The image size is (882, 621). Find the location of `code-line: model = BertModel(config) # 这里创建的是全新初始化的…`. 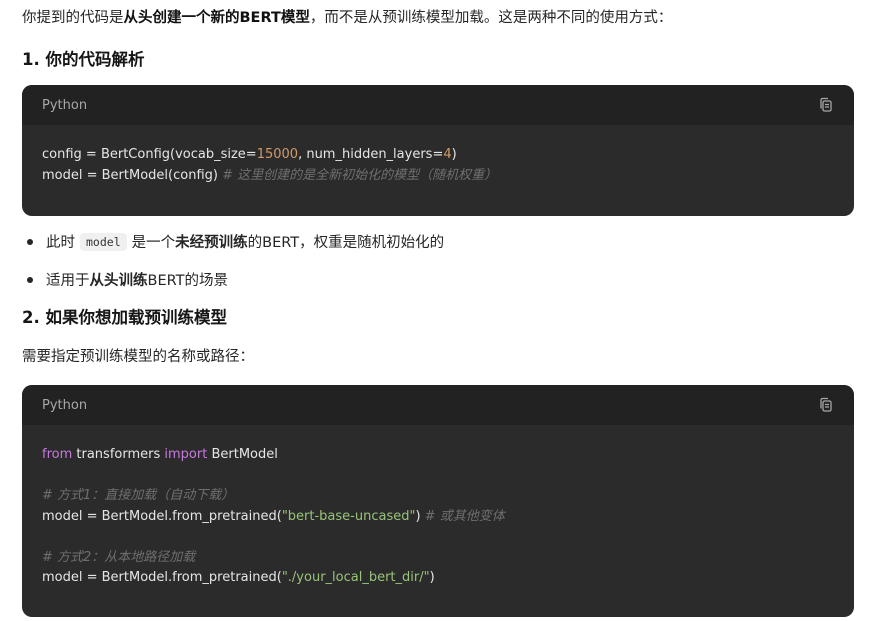

code-line: model = BertModel(config) # 这里创建的是全新初始化的… is located at coordinates (270, 175).